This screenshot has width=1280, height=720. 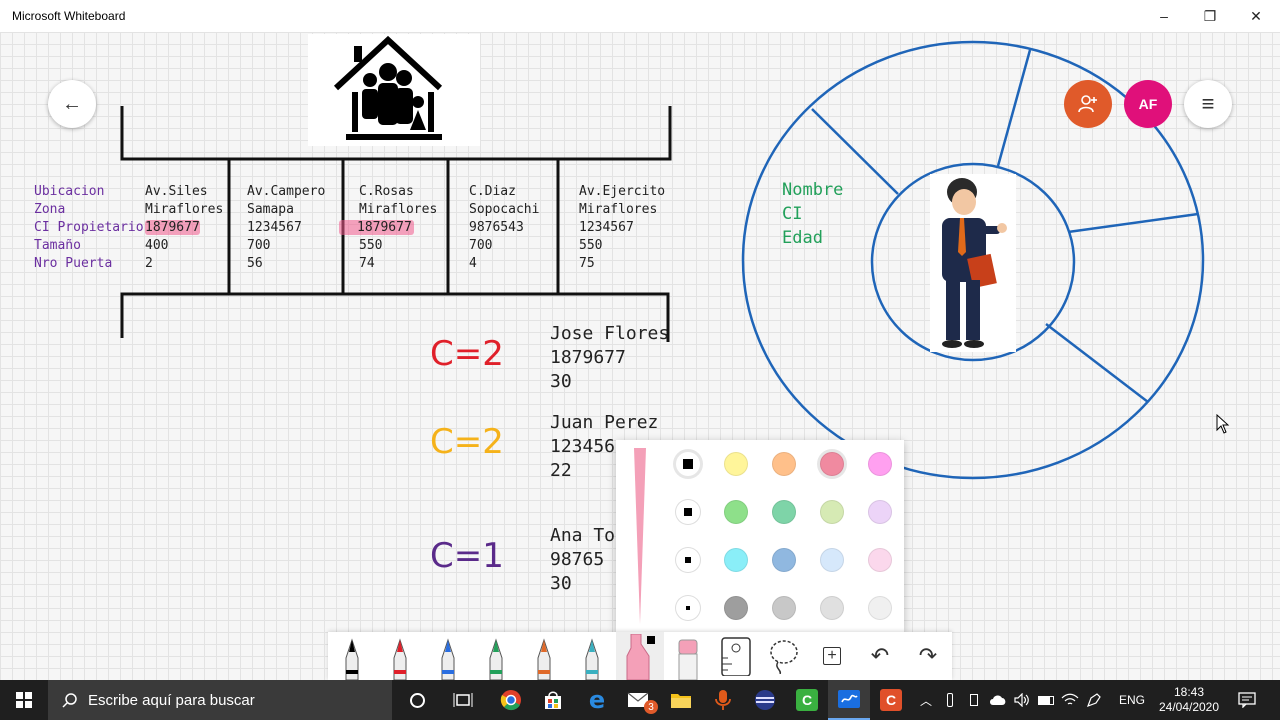 What do you see at coordinates (688, 512) in the screenshot?
I see `size-option-l` at bounding box center [688, 512].